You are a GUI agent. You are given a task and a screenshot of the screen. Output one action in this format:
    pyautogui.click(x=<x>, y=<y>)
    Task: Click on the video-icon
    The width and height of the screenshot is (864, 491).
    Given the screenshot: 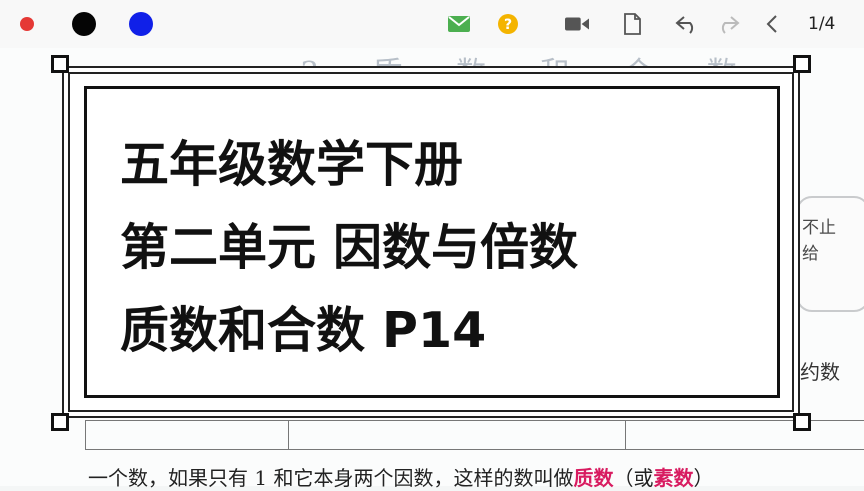 What is the action you would take?
    pyautogui.click(x=577, y=24)
    